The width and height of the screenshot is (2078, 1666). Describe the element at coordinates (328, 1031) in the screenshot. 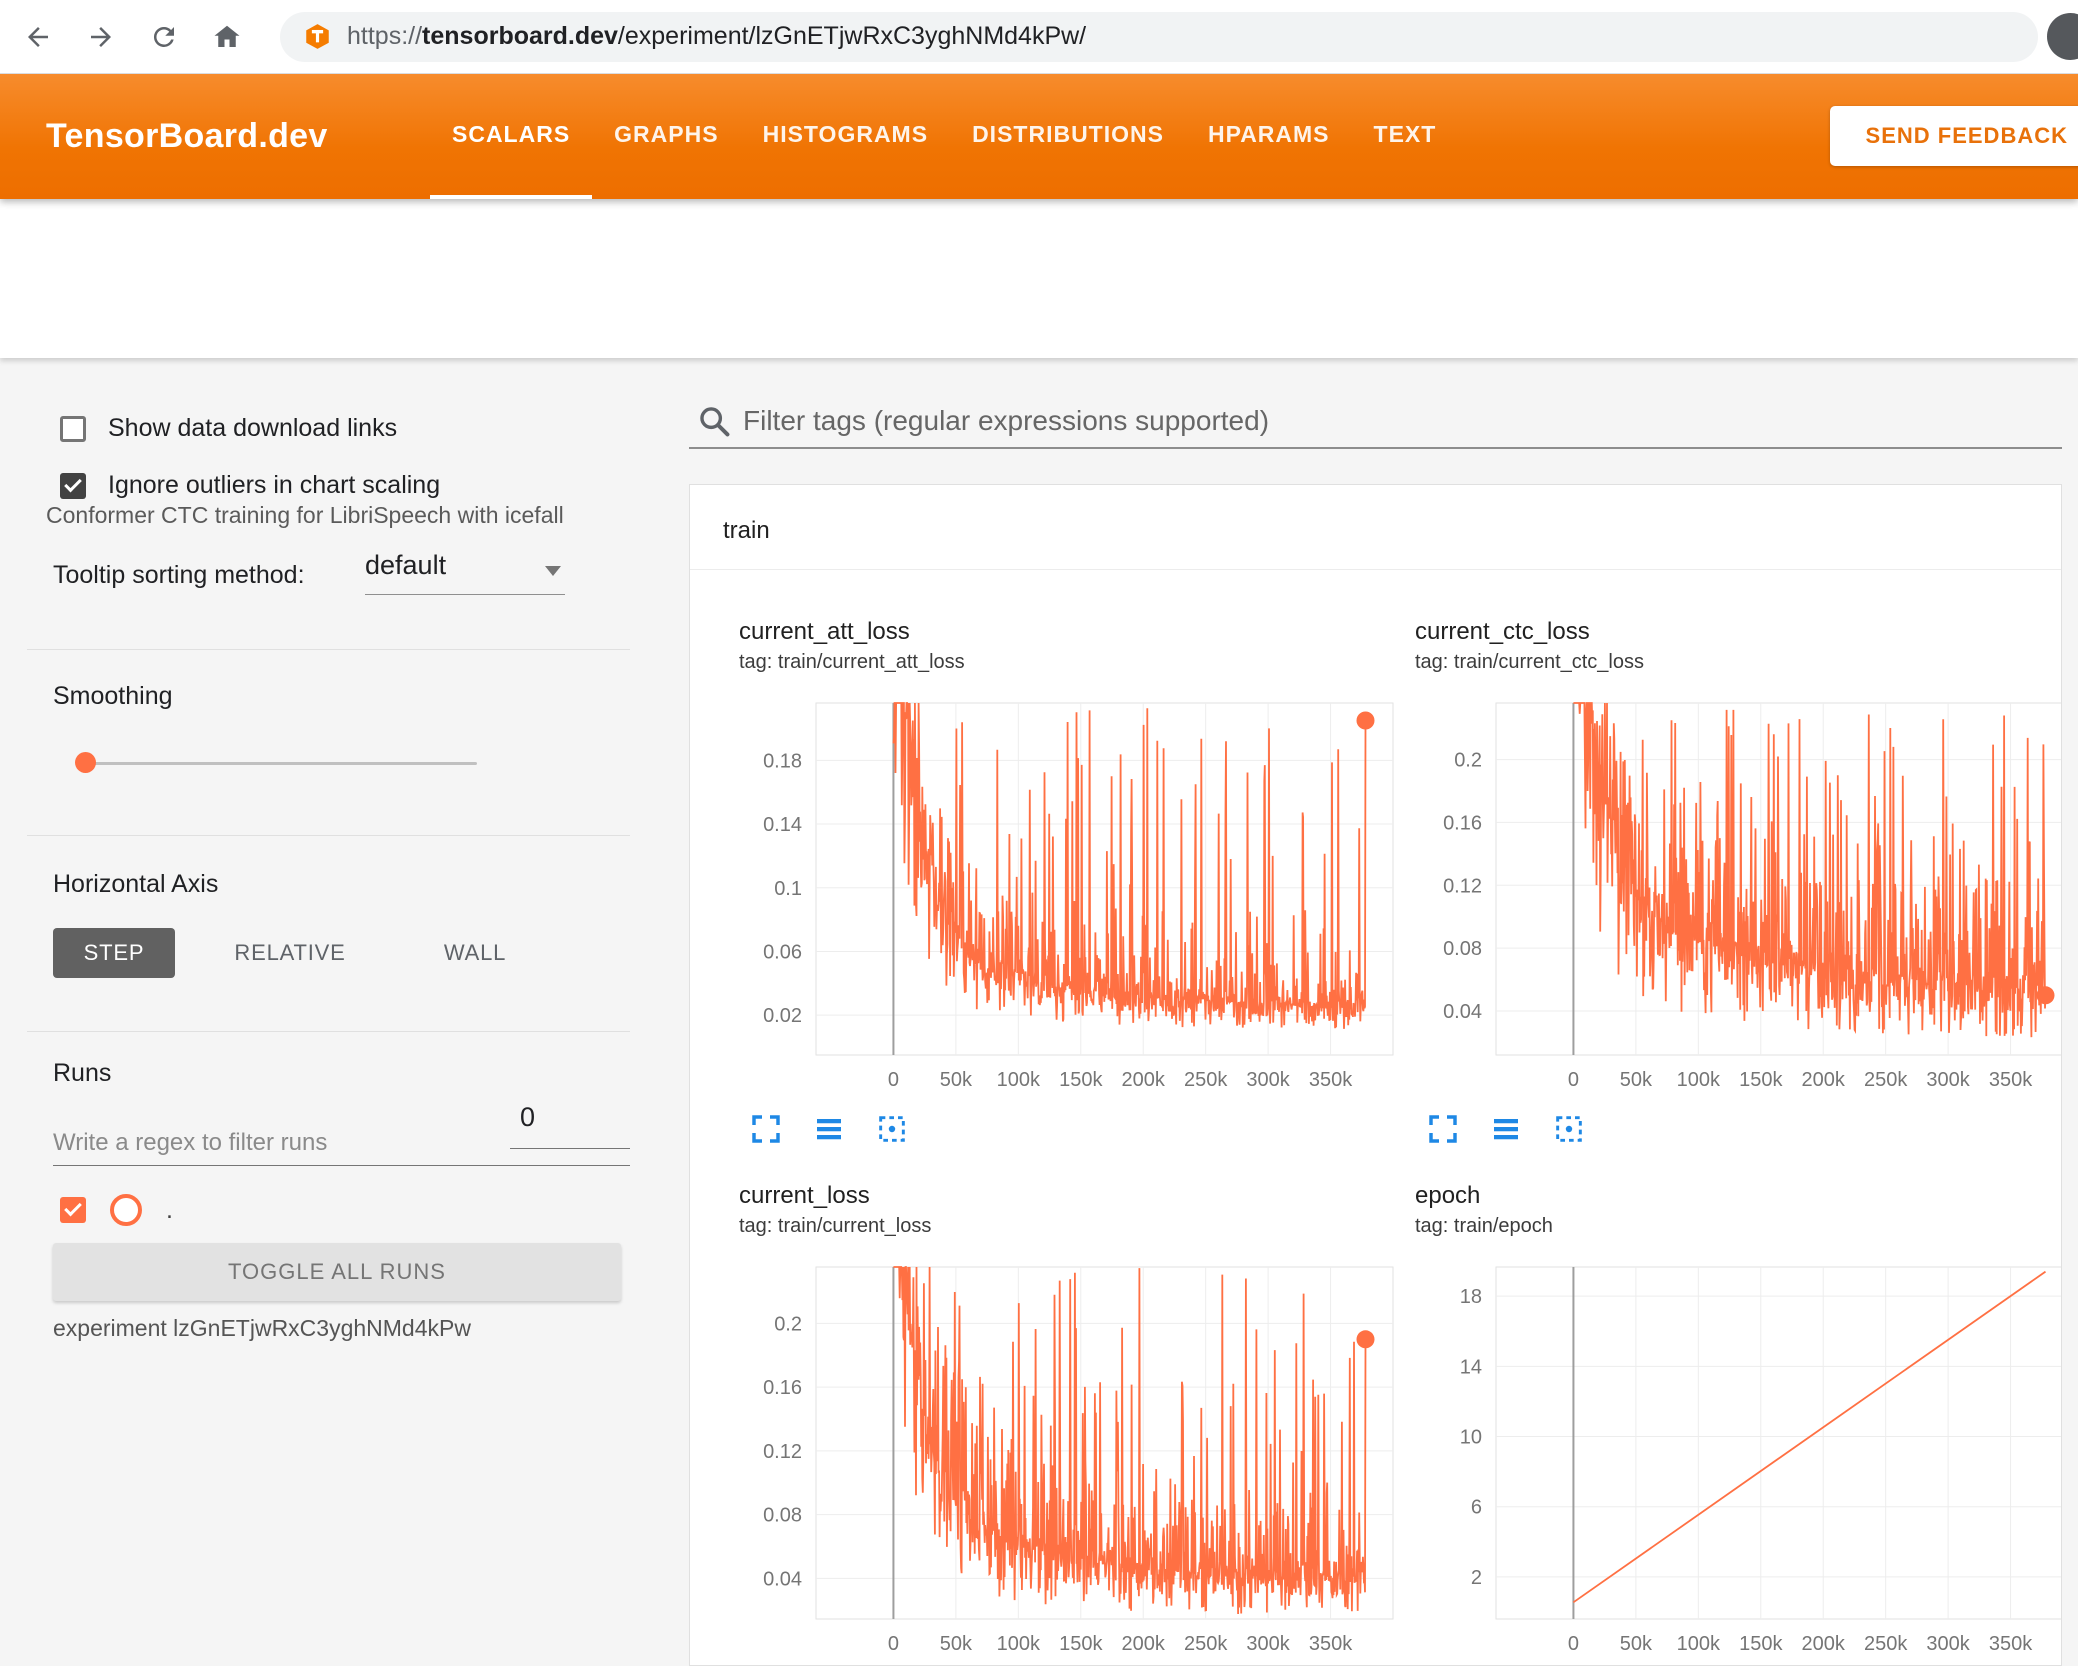

I see `divider` at that location.